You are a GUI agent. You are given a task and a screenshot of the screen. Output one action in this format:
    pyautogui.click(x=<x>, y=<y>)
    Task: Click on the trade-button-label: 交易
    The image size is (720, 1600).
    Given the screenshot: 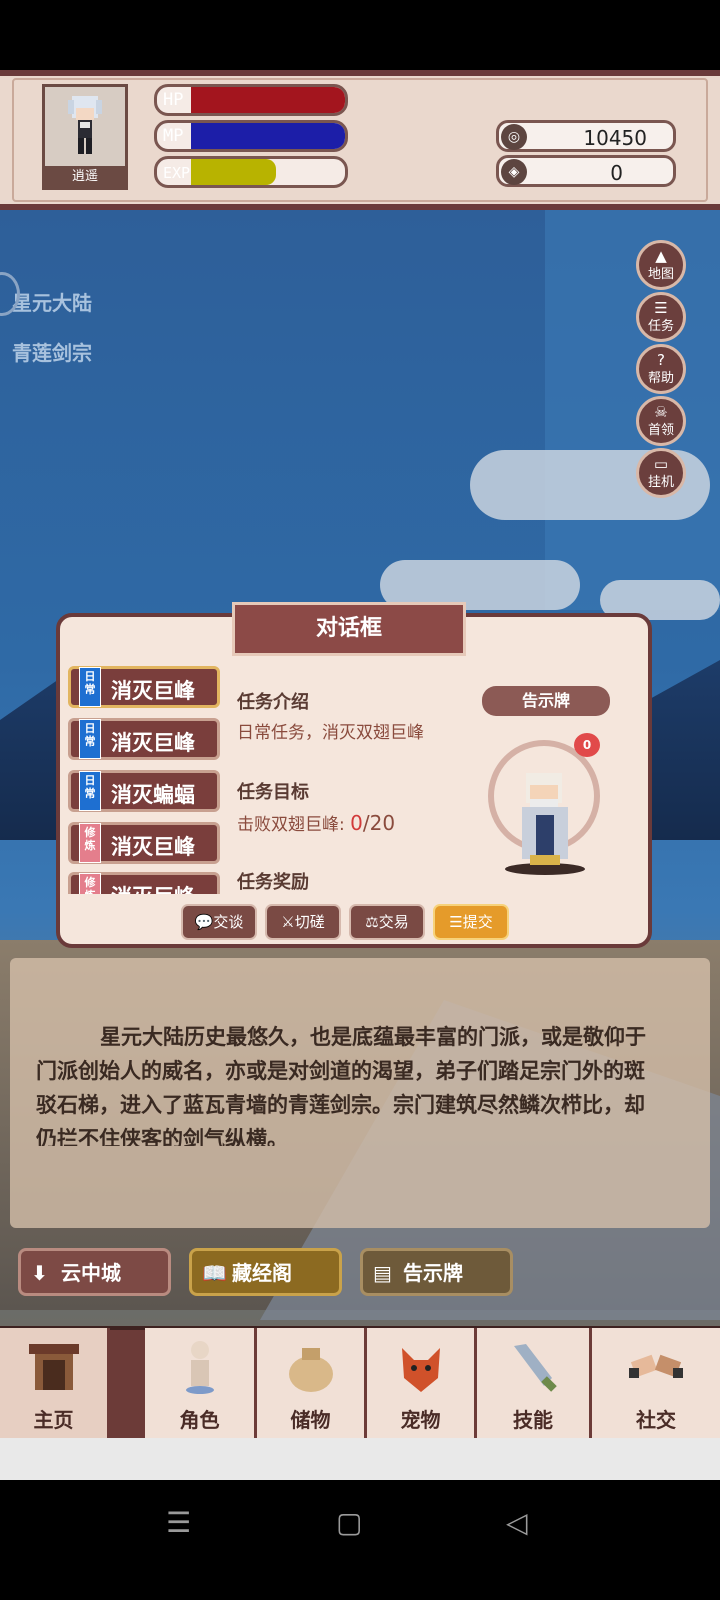 What is the action you would take?
    pyautogui.click(x=393, y=922)
    